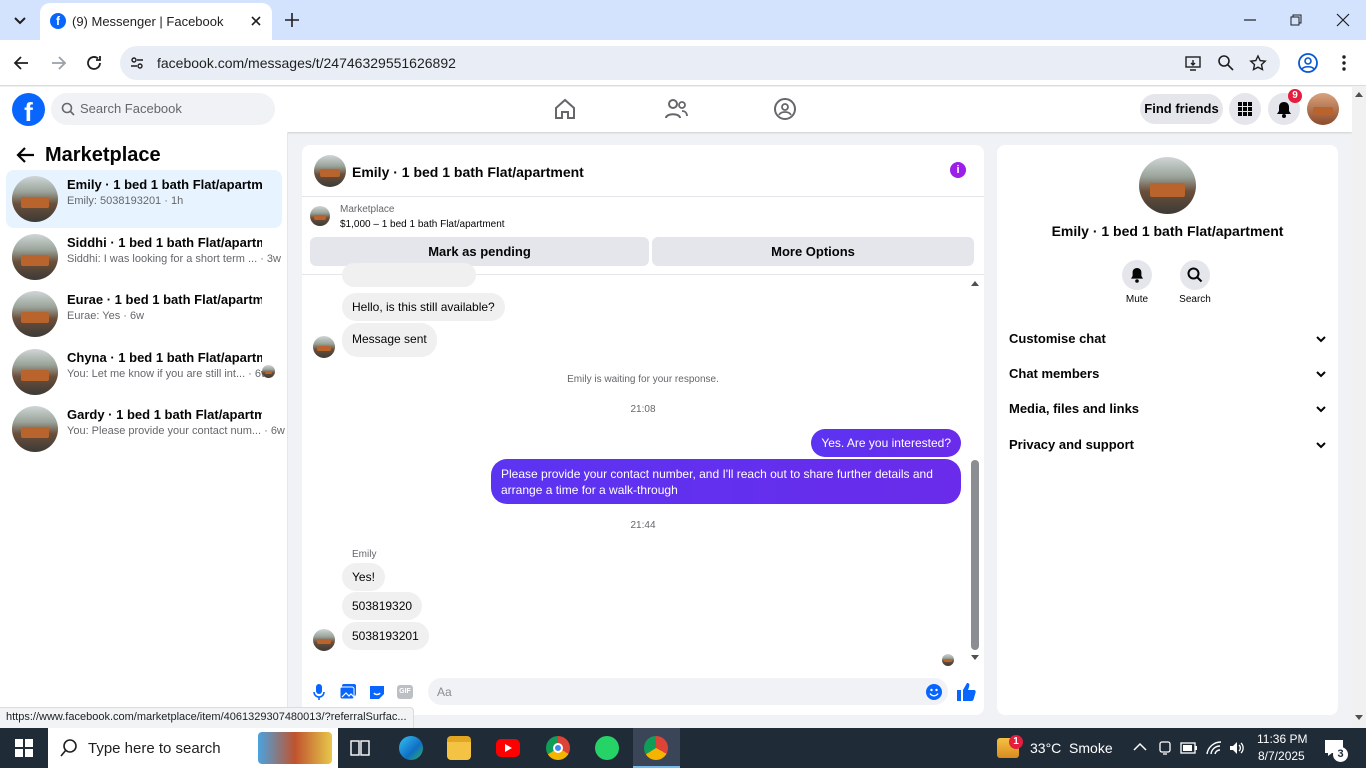 Image resolution: width=1366 pixels, height=768 pixels. I want to click on clock-date: 8/7/2025, so click(1281, 756).